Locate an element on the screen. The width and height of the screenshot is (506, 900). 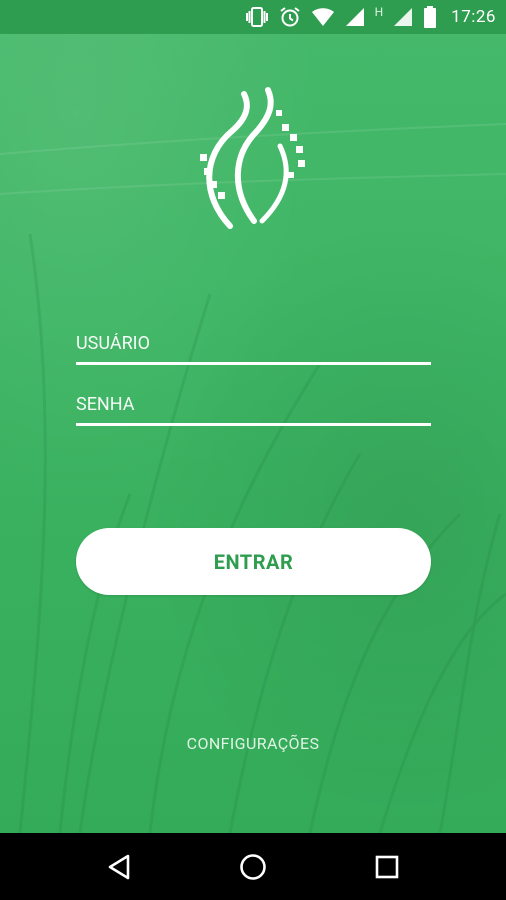
home-icon is located at coordinates (253, 866).